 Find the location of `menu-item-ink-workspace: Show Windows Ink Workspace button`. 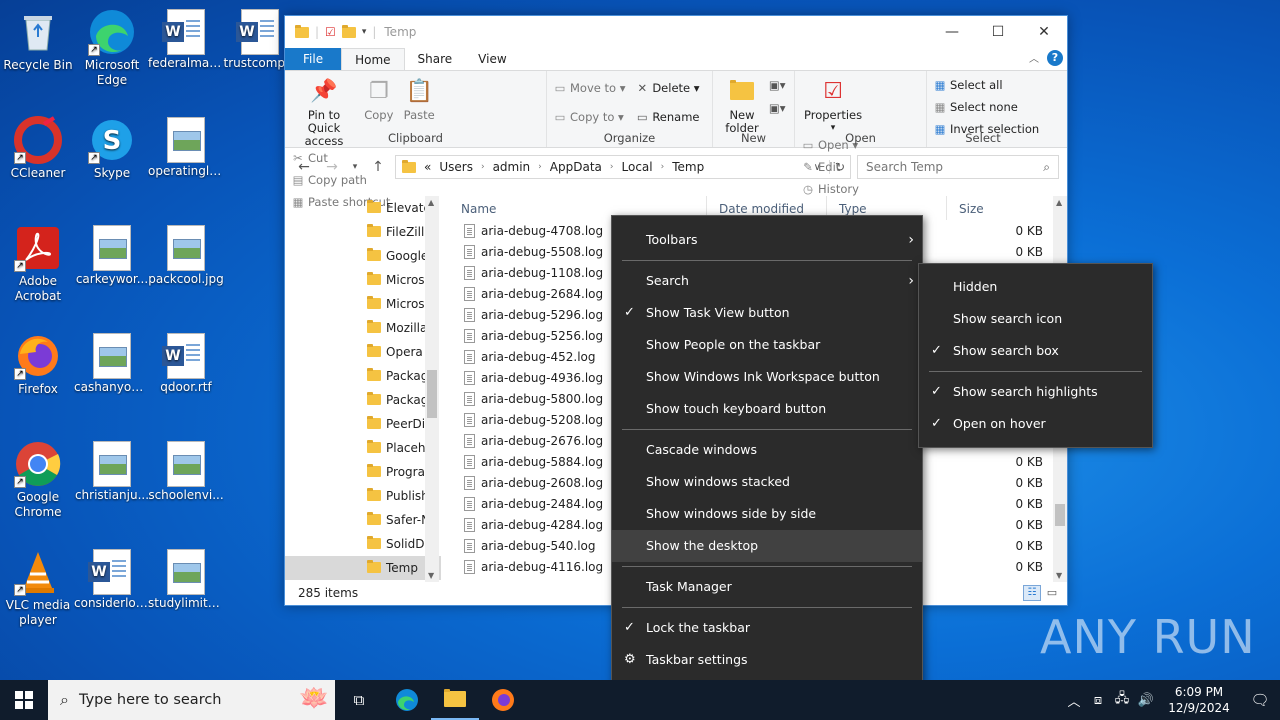

menu-item-ink-workspace: Show Windows Ink Workspace button is located at coordinates (767, 377).